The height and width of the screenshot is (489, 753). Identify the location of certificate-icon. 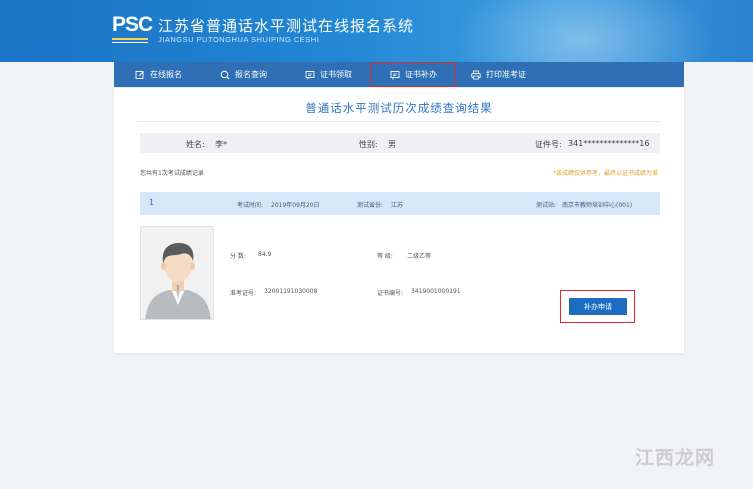
(310, 74).